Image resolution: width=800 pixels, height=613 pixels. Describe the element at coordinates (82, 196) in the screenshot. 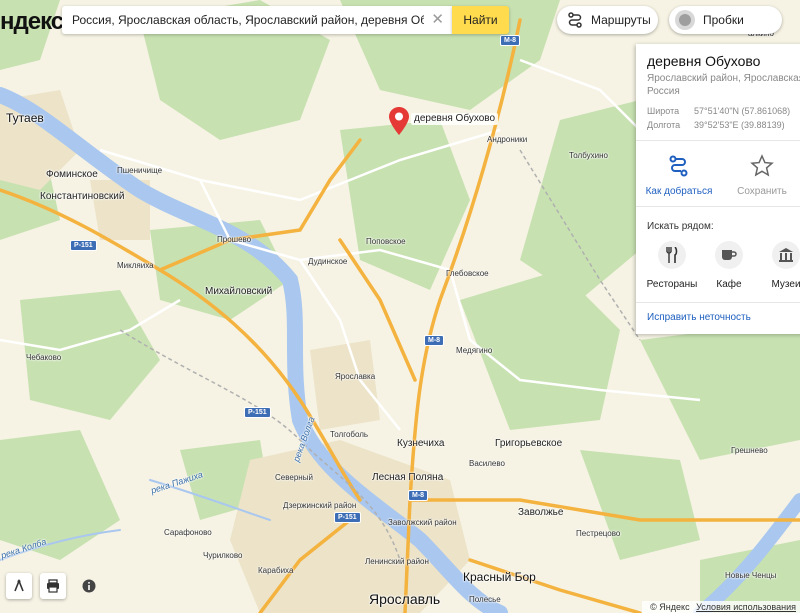

I see `label-konstantinovsky: Константиновский` at that location.